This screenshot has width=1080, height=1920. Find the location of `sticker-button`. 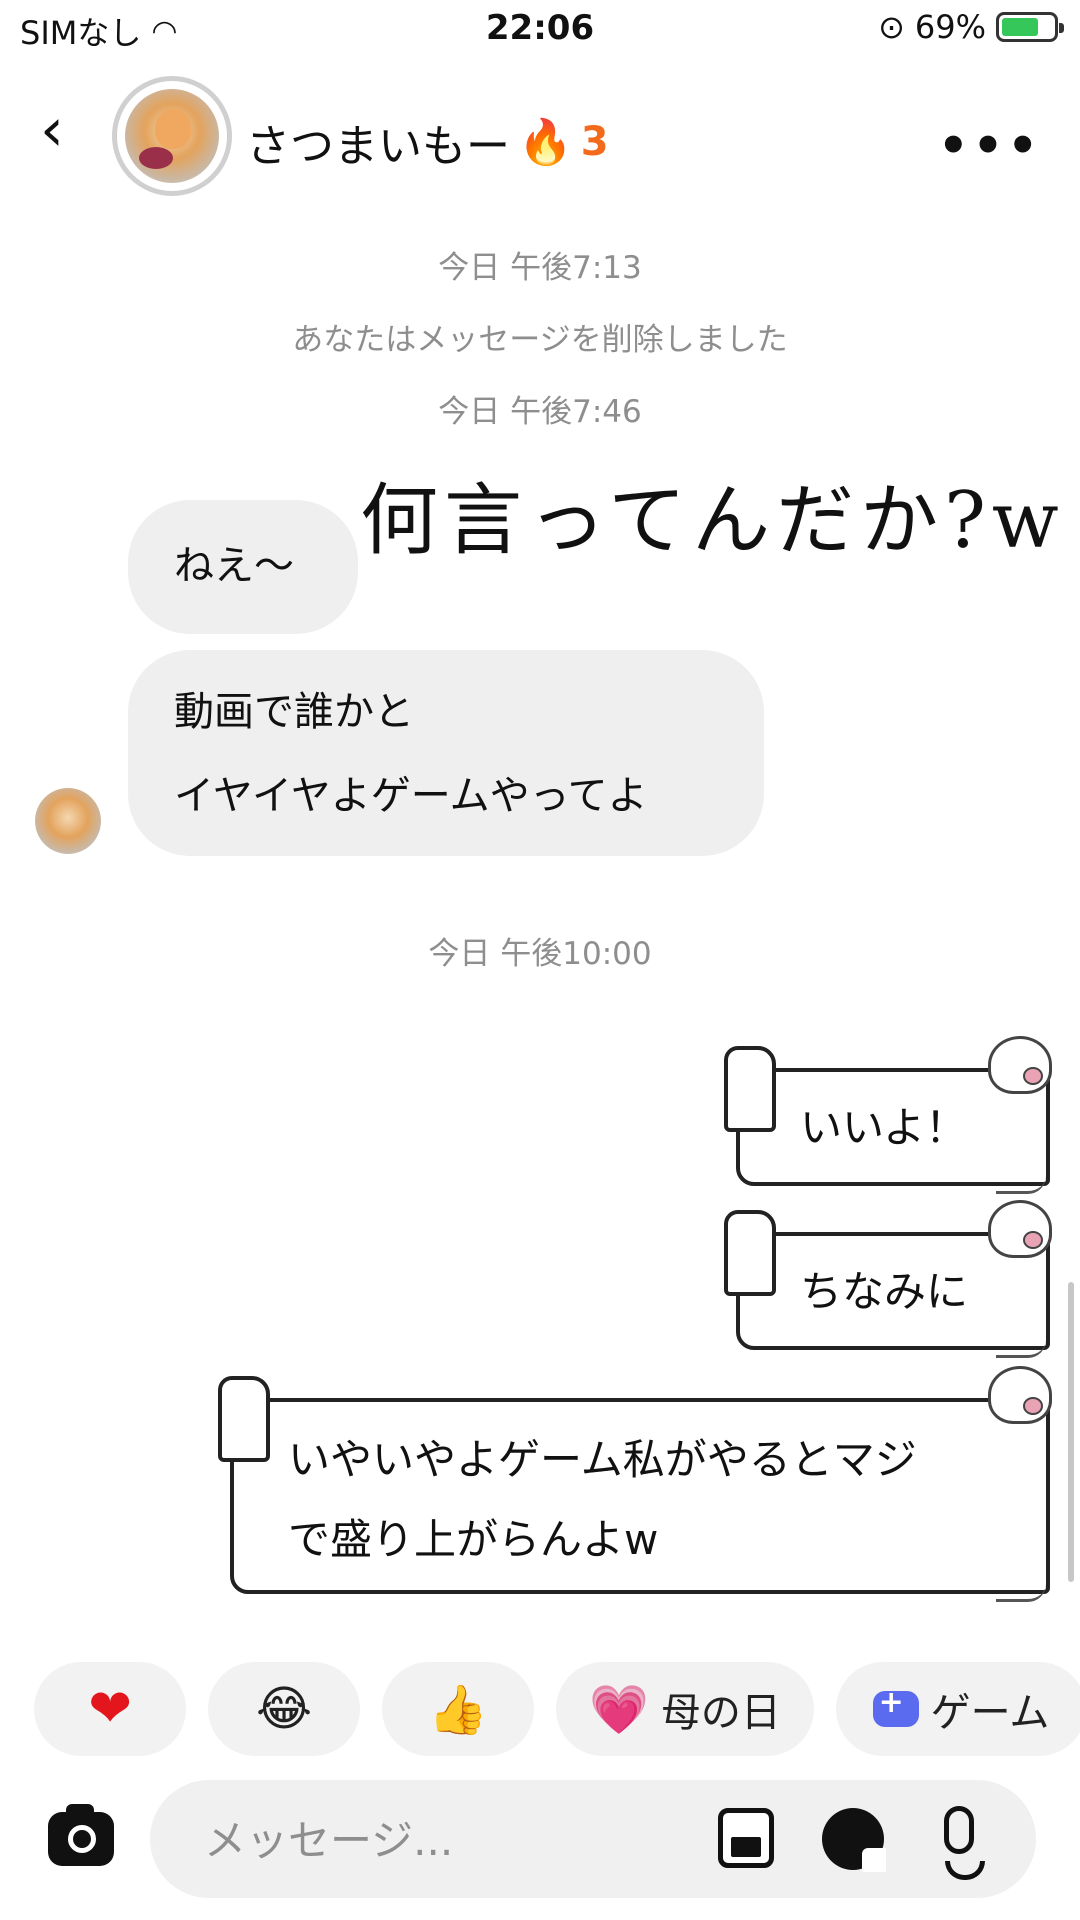

sticker-button is located at coordinates (854, 1840).